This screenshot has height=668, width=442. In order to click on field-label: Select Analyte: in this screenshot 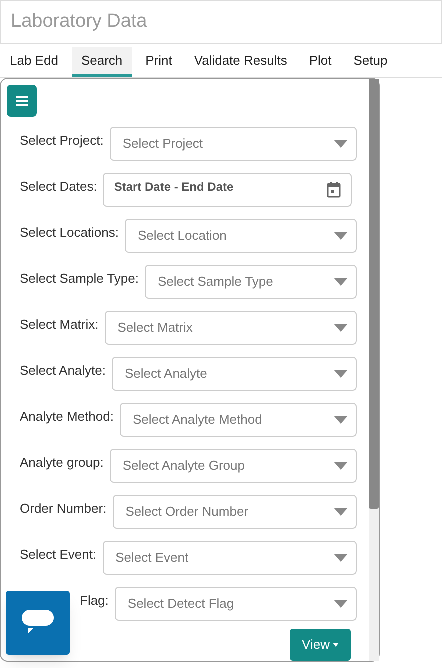, I will do `click(63, 371)`.